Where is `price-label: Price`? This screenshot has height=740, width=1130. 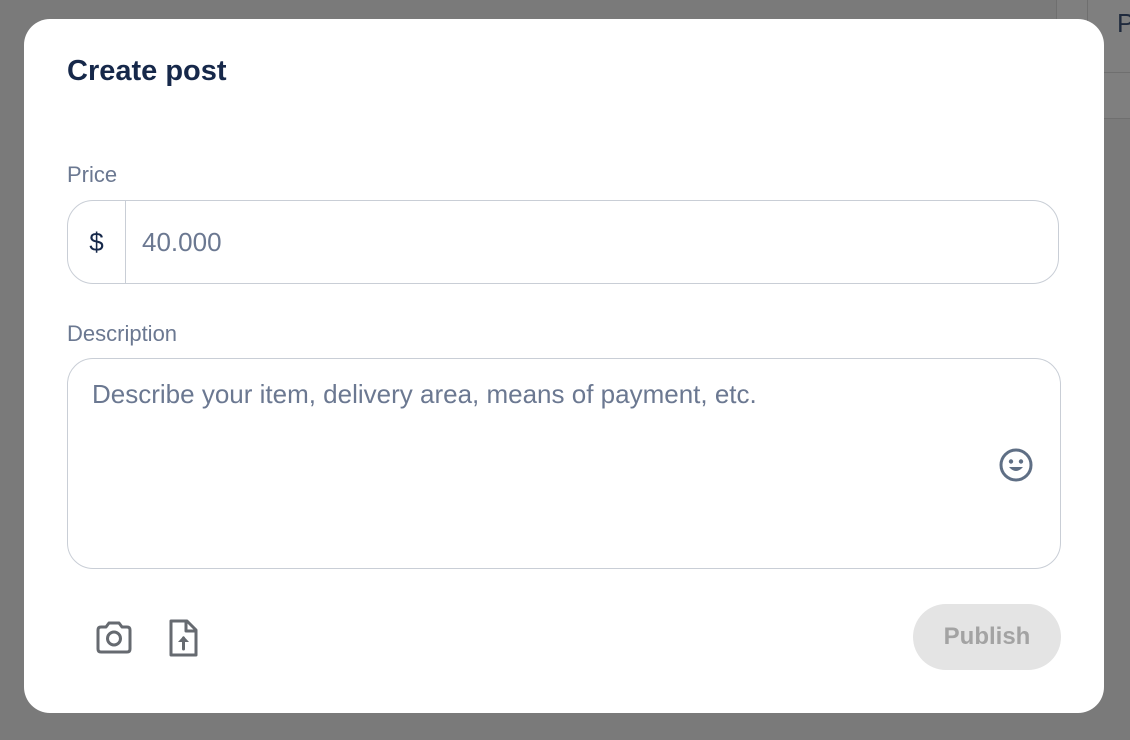 price-label: Price is located at coordinates (92, 174).